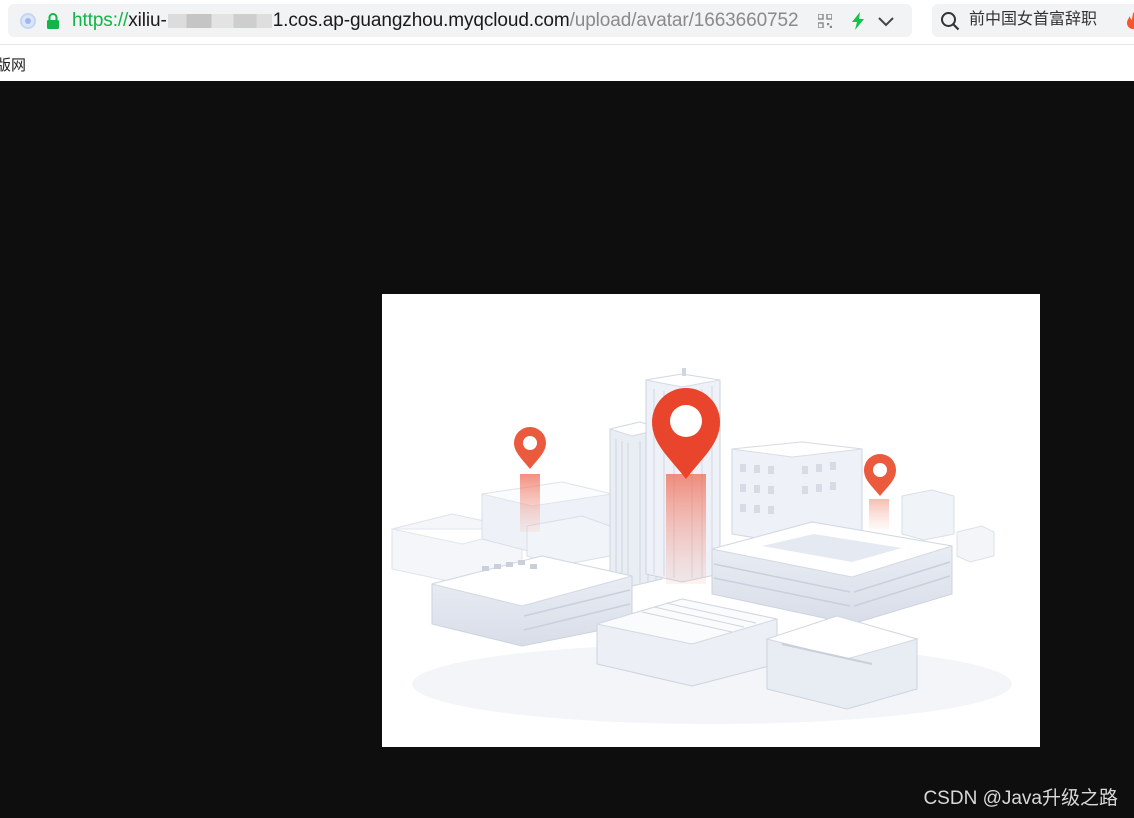 This screenshot has width=1134, height=818. I want to click on lock-icon, so click(53, 21).